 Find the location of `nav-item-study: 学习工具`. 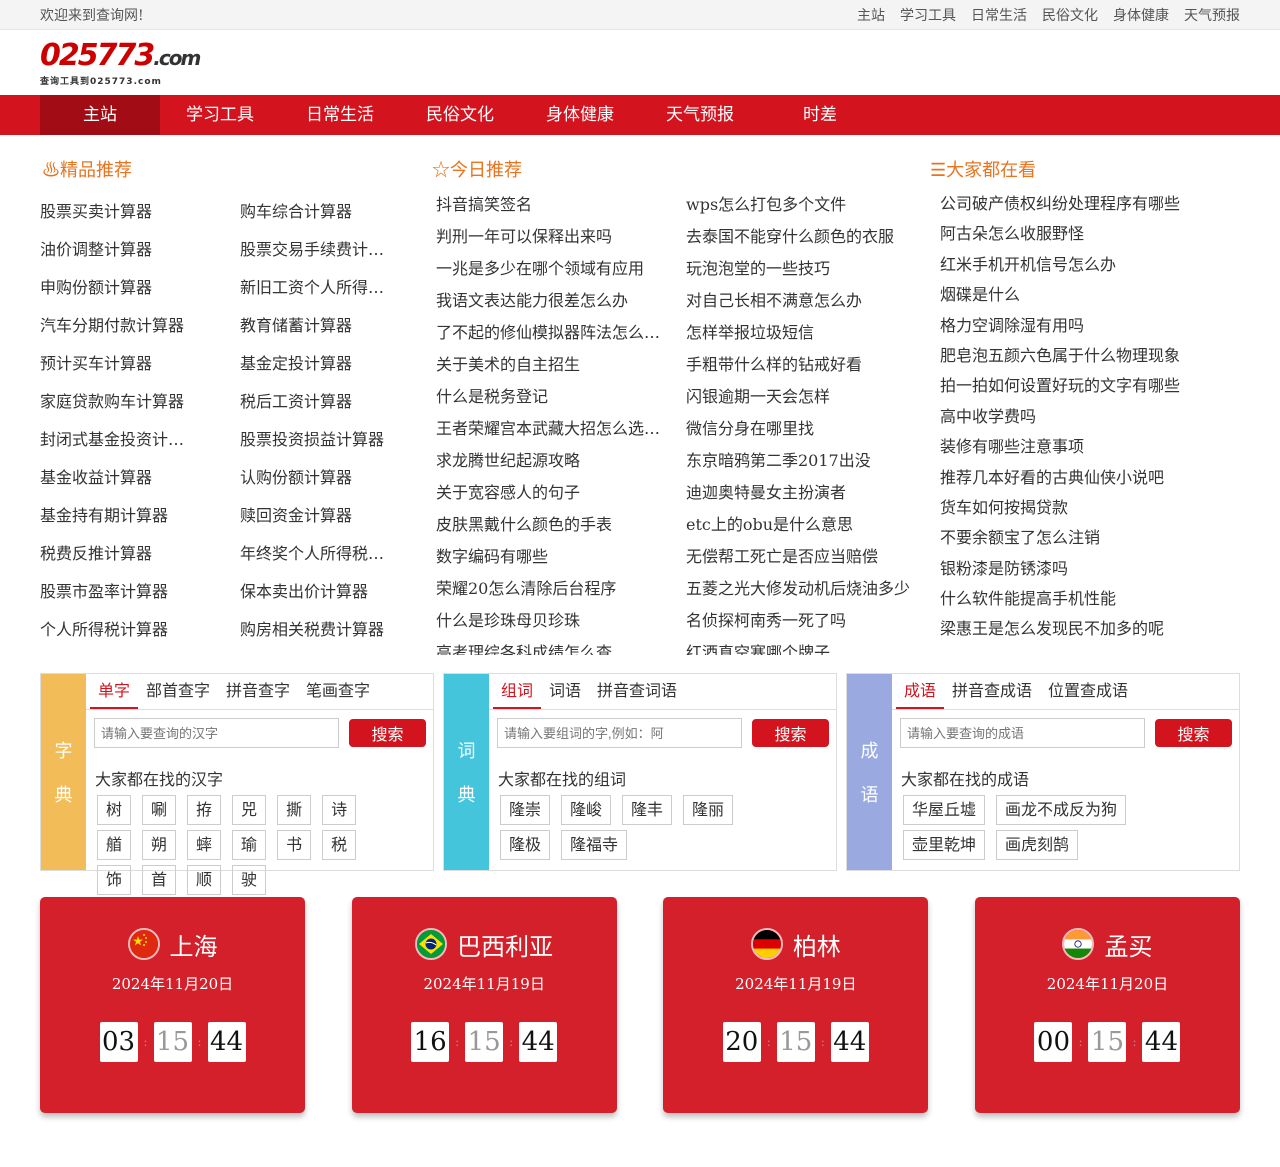

nav-item-study: 学习工具 is located at coordinates (220, 115).